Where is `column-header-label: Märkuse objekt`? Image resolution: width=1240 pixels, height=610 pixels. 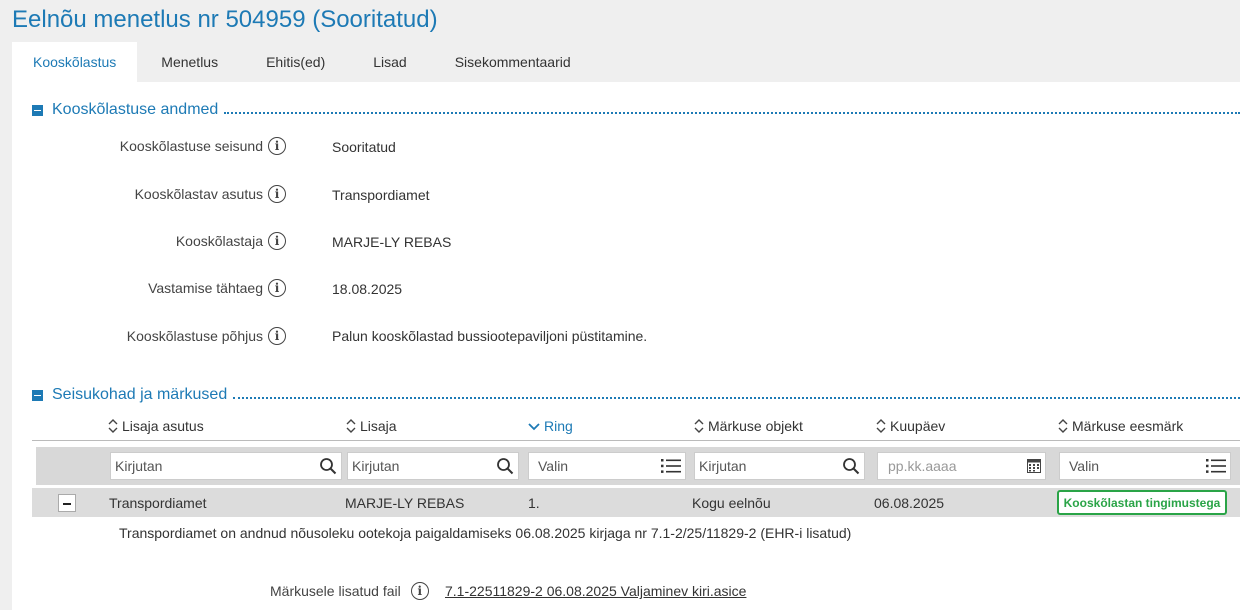
column-header-label: Märkuse objekt is located at coordinates (755, 426).